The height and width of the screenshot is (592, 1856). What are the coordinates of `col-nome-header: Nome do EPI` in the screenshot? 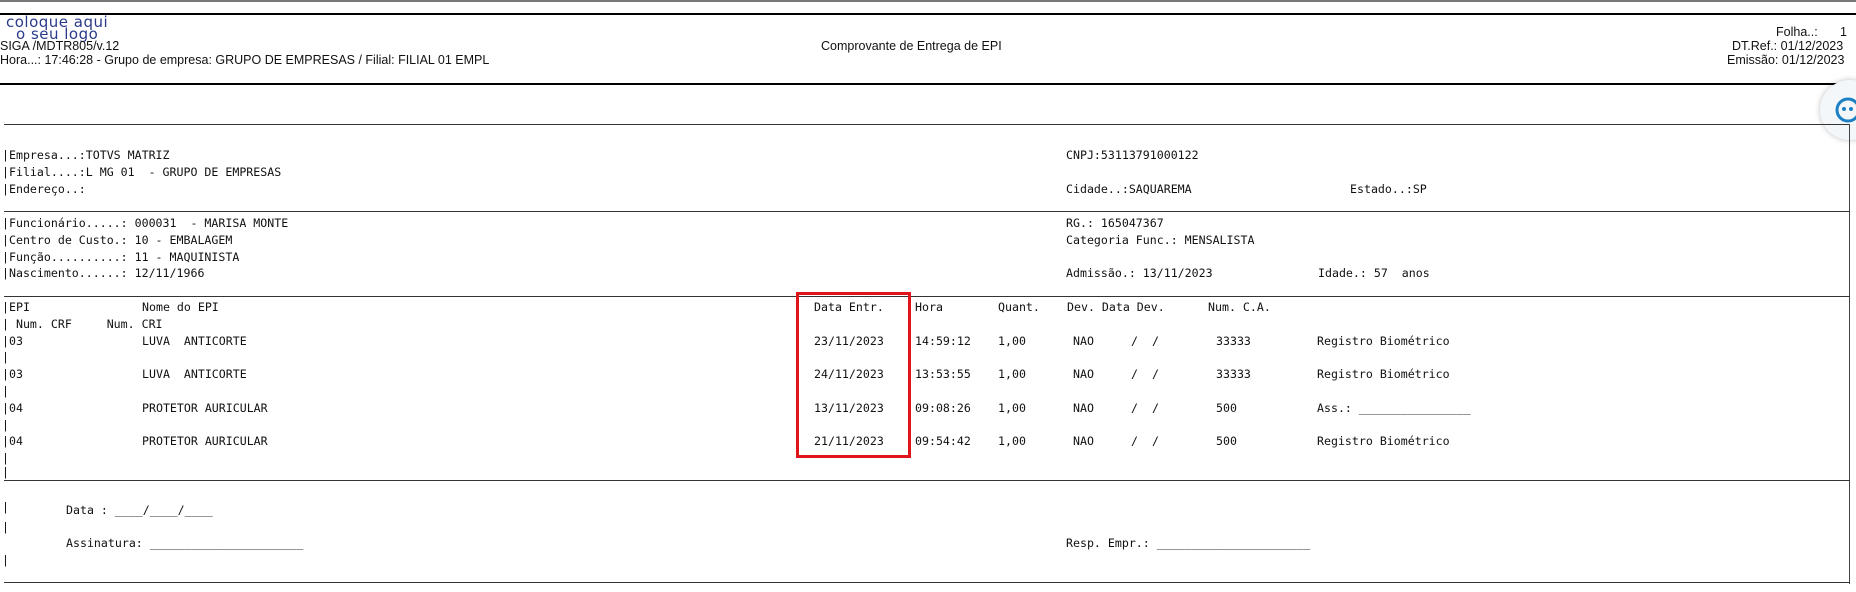 It's located at (180, 307).